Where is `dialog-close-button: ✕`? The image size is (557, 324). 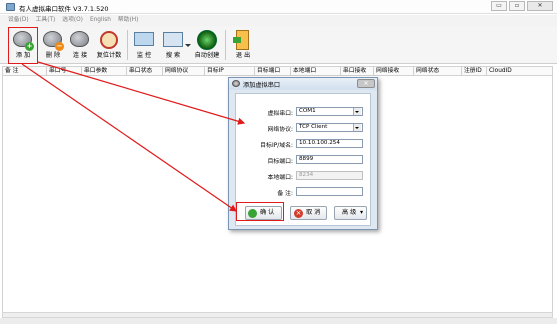 dialog-close-button: ✕ is located at coordinates (366, 83).